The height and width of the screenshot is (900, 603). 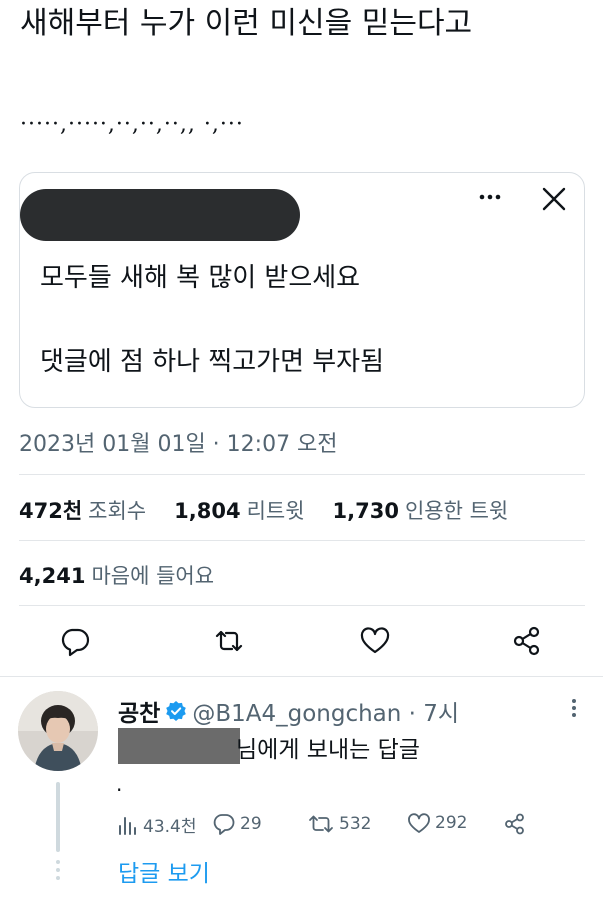 I want to click on analytics-icon, so click(x=127, y=825).